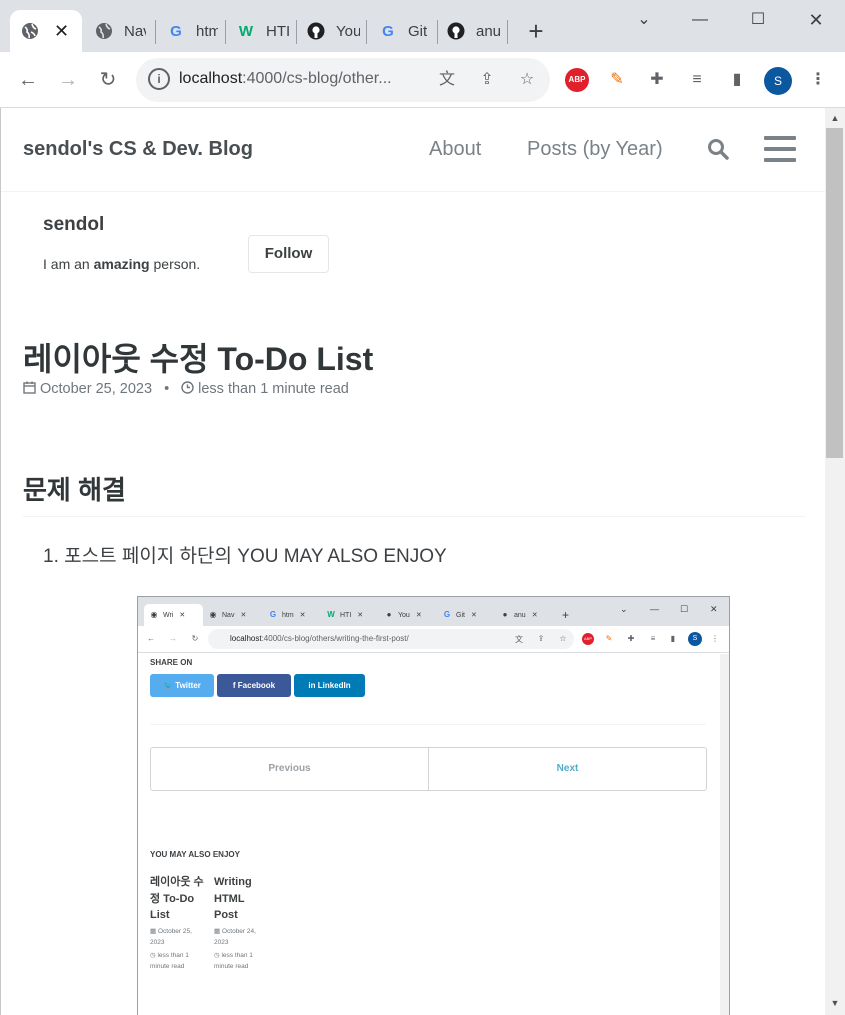 Image resolution: width=845 pixels, height=1015 pixels. What do you see at coordinates (108, 80) in the screenshot?
I see `reload-button: ↻` at bounding box center [108, 80].